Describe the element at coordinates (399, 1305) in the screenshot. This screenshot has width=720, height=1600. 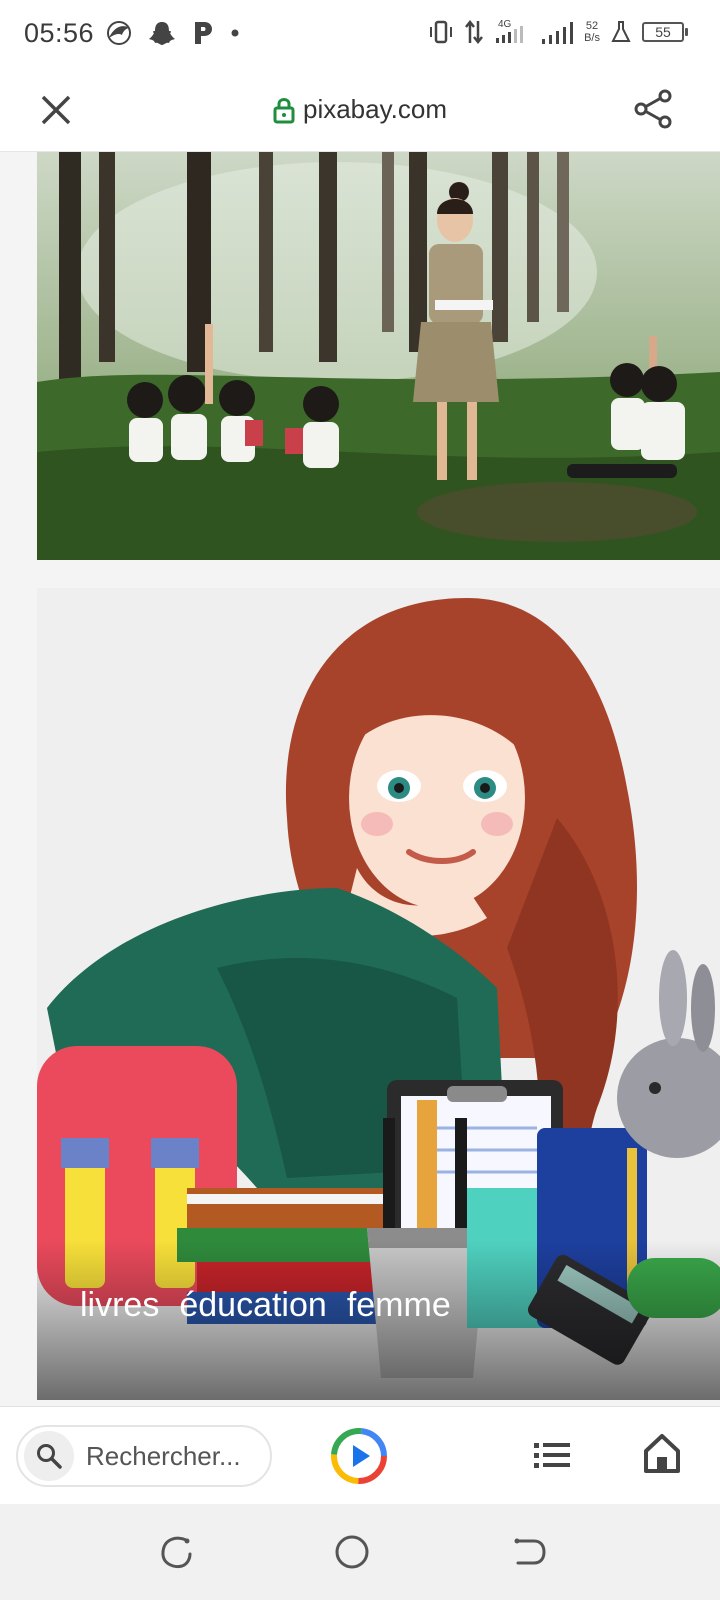
I see `tag-femme: femme` at that location.